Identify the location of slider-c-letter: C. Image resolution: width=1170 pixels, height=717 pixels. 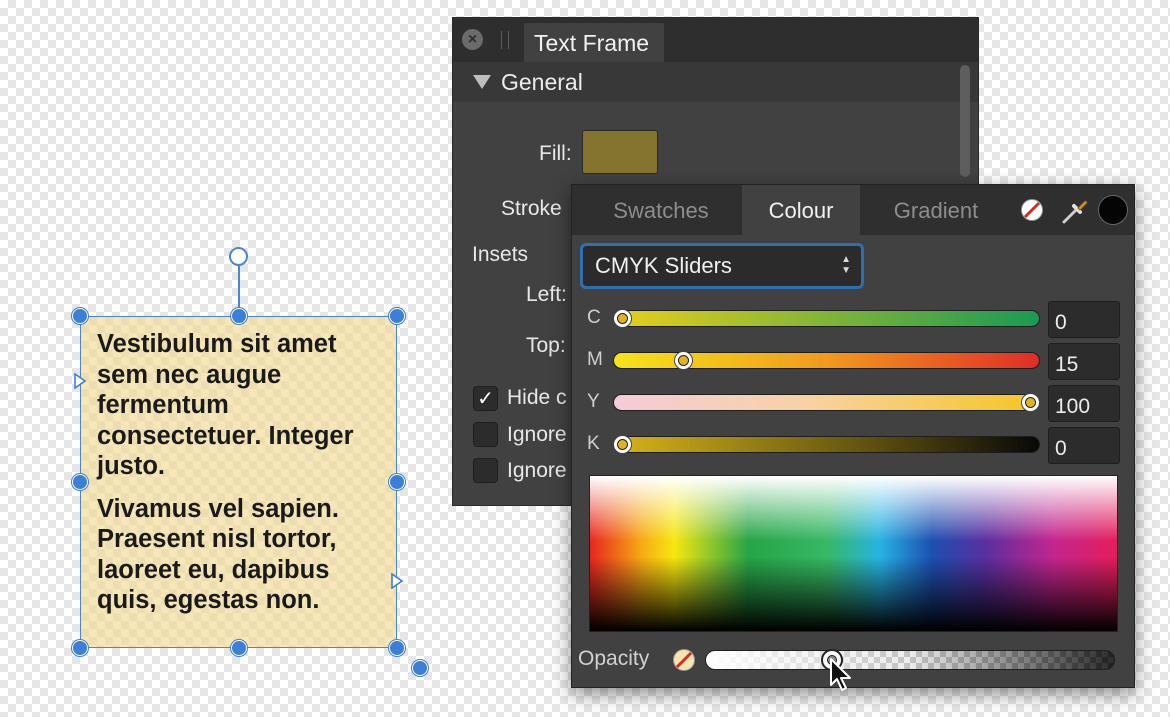
(594, 317).